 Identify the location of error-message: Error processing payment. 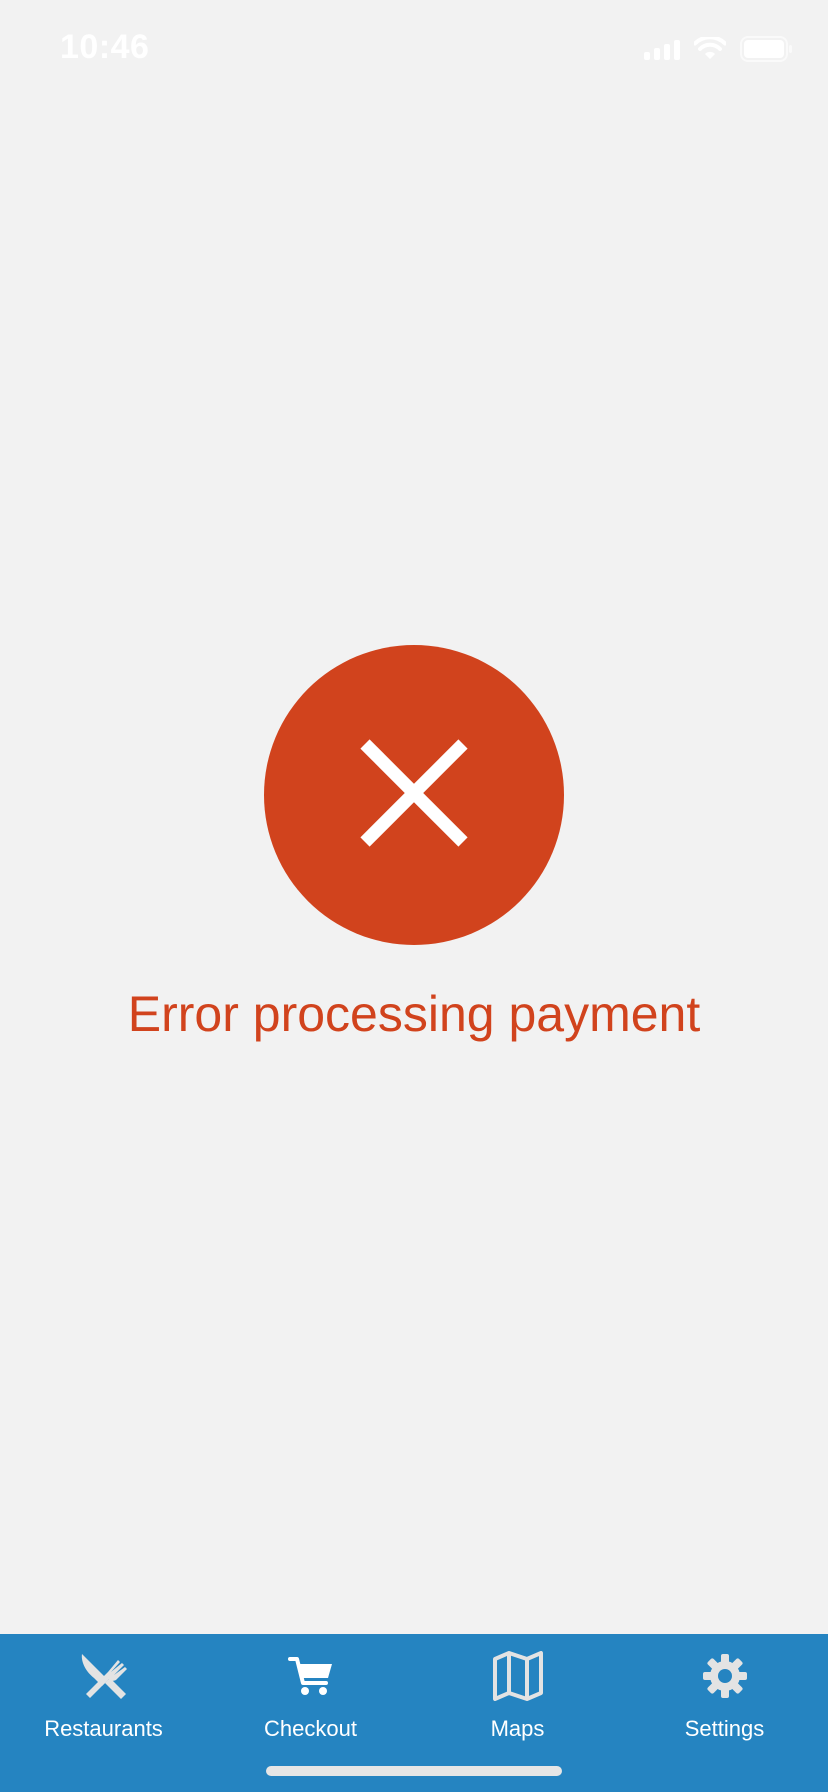
(414, 1014).